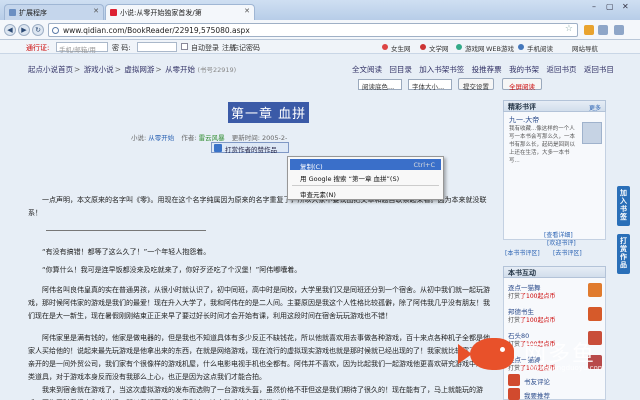  What do you see at coordinates (99, 69) in the screenshot?
I see `breadcrumb-games: 游戏小说` at bounding box center [99, 69].